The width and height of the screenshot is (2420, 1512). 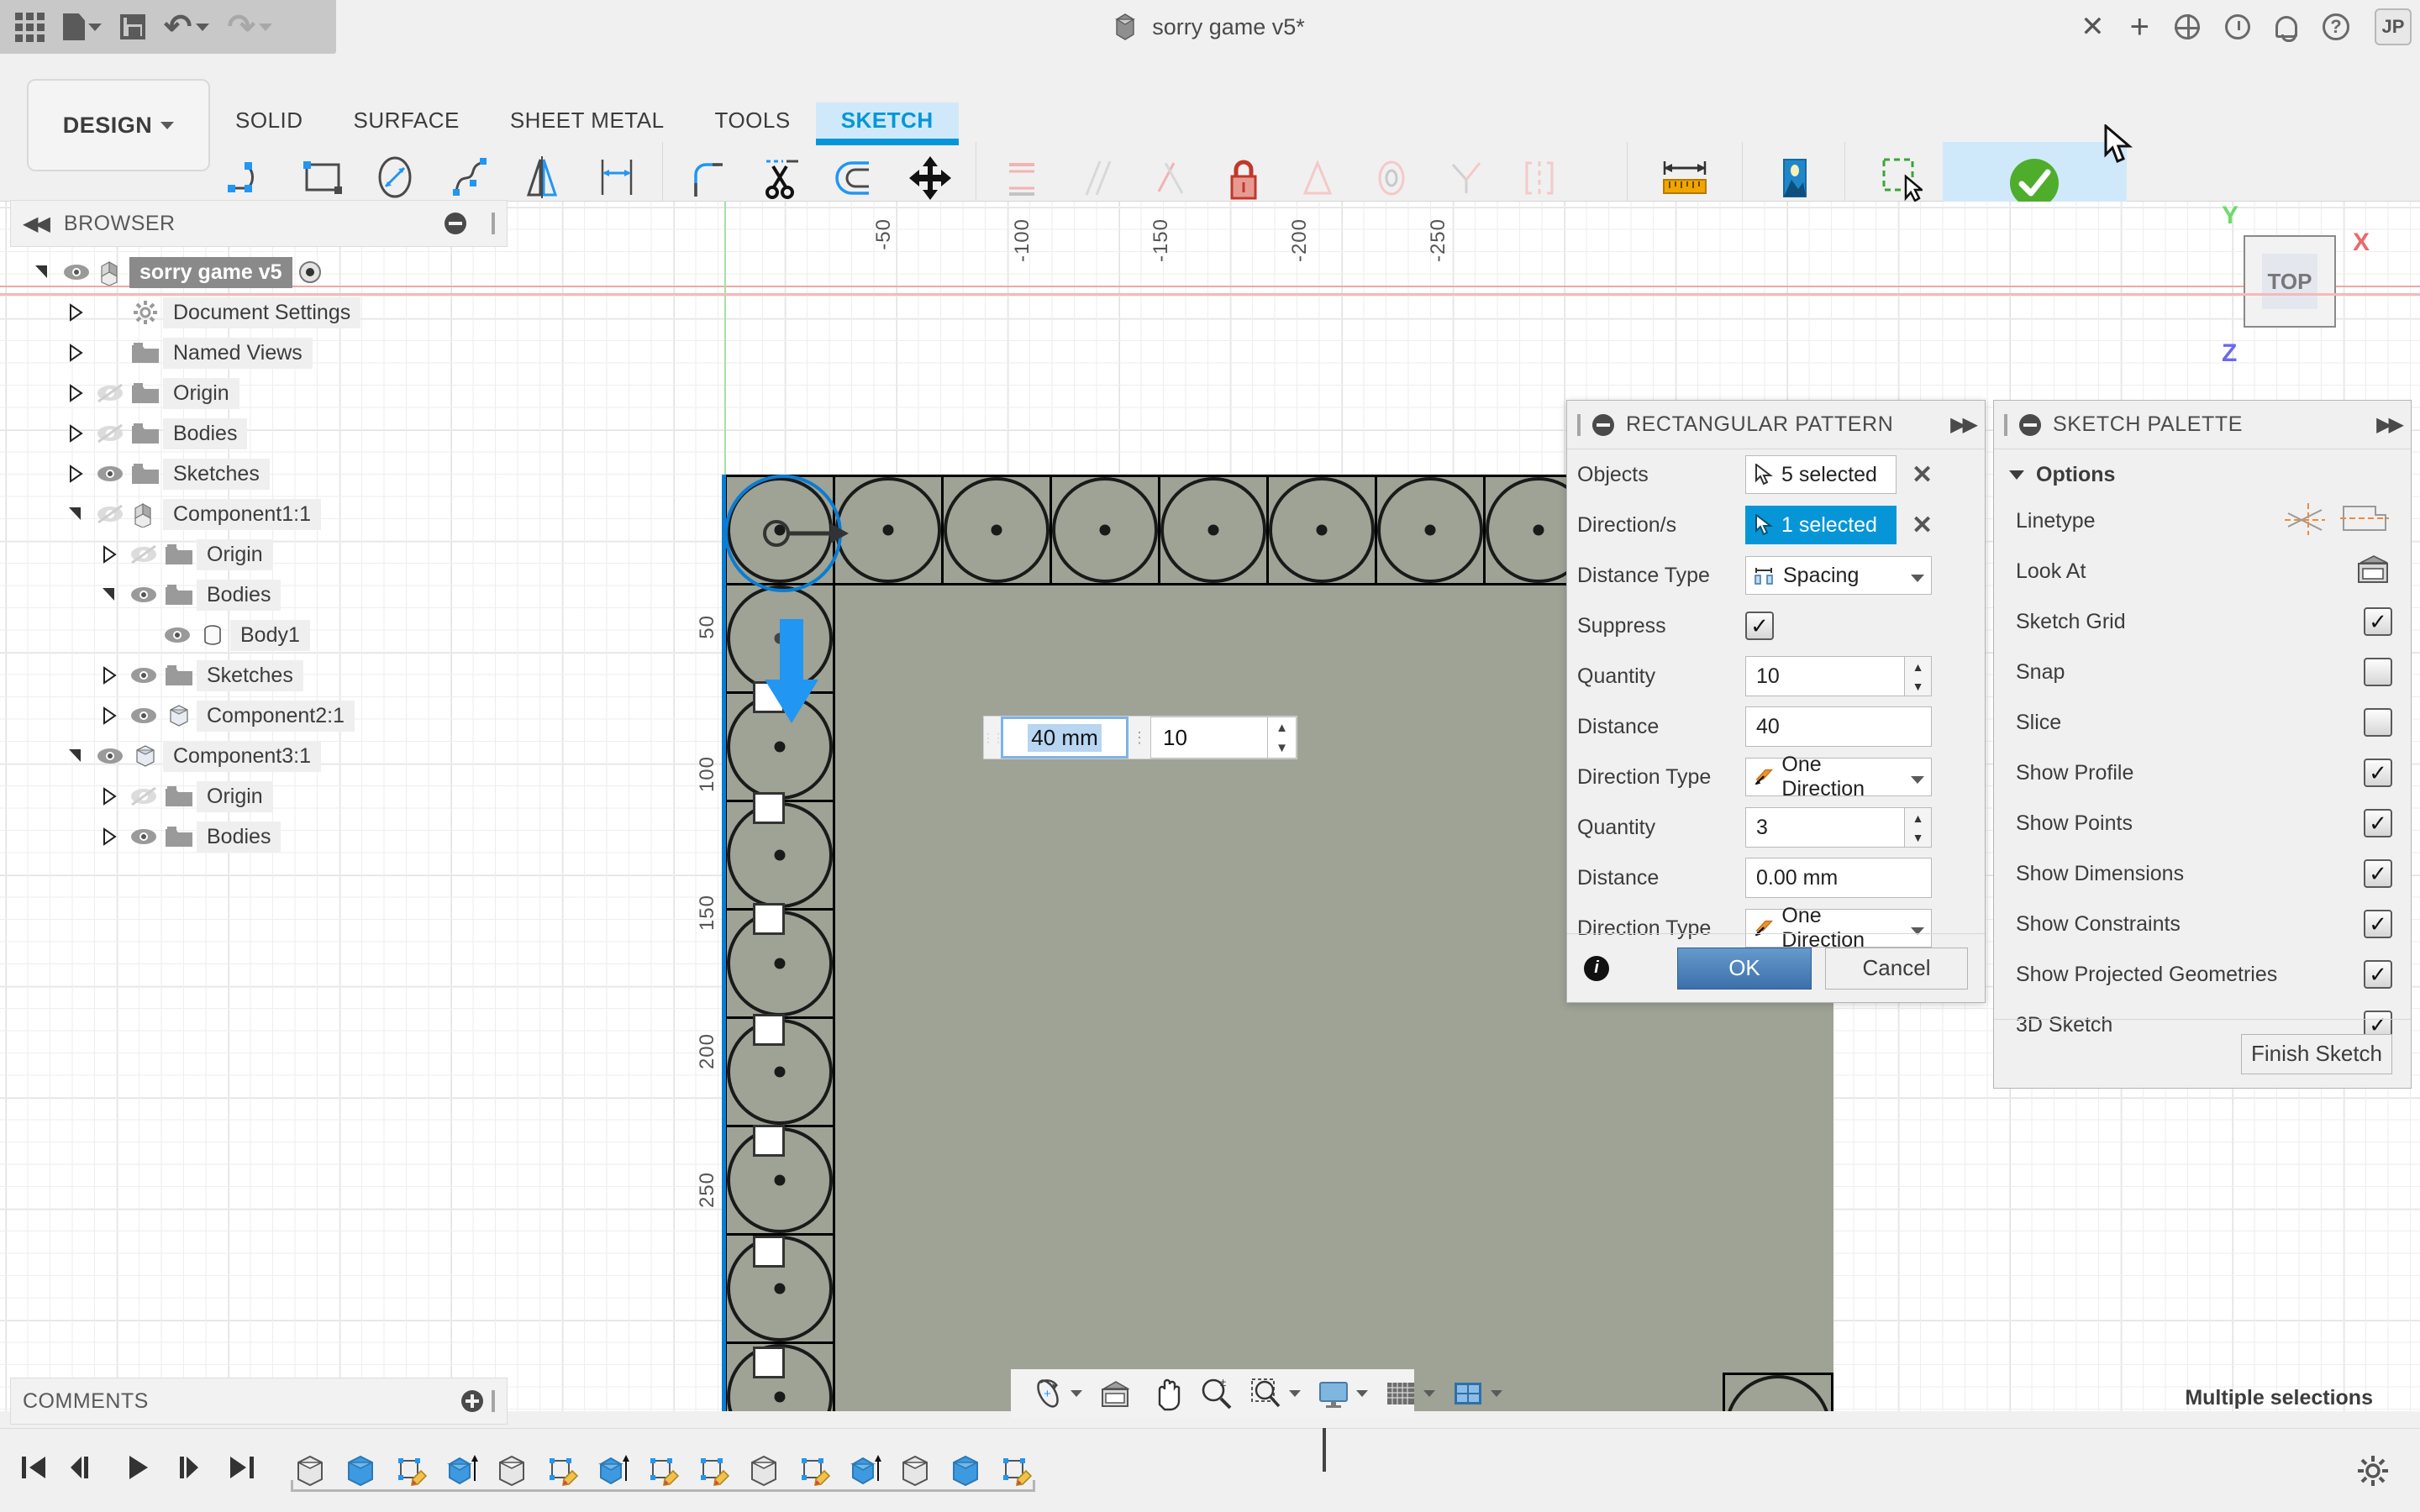 What do you see at coordinates (1283, 738) in the screenshot?
I see `quantity-stepper: ▲ ▼` at bounding box center [1283, 738].